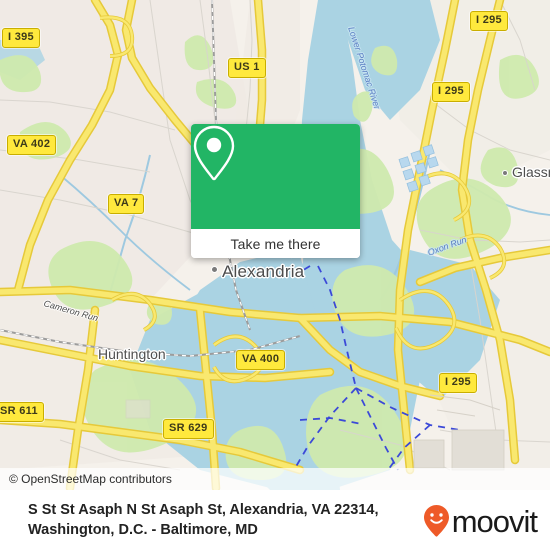  I want to click on osm-attribution-text: © OpenStreetMap contributors, so click(86, 479).